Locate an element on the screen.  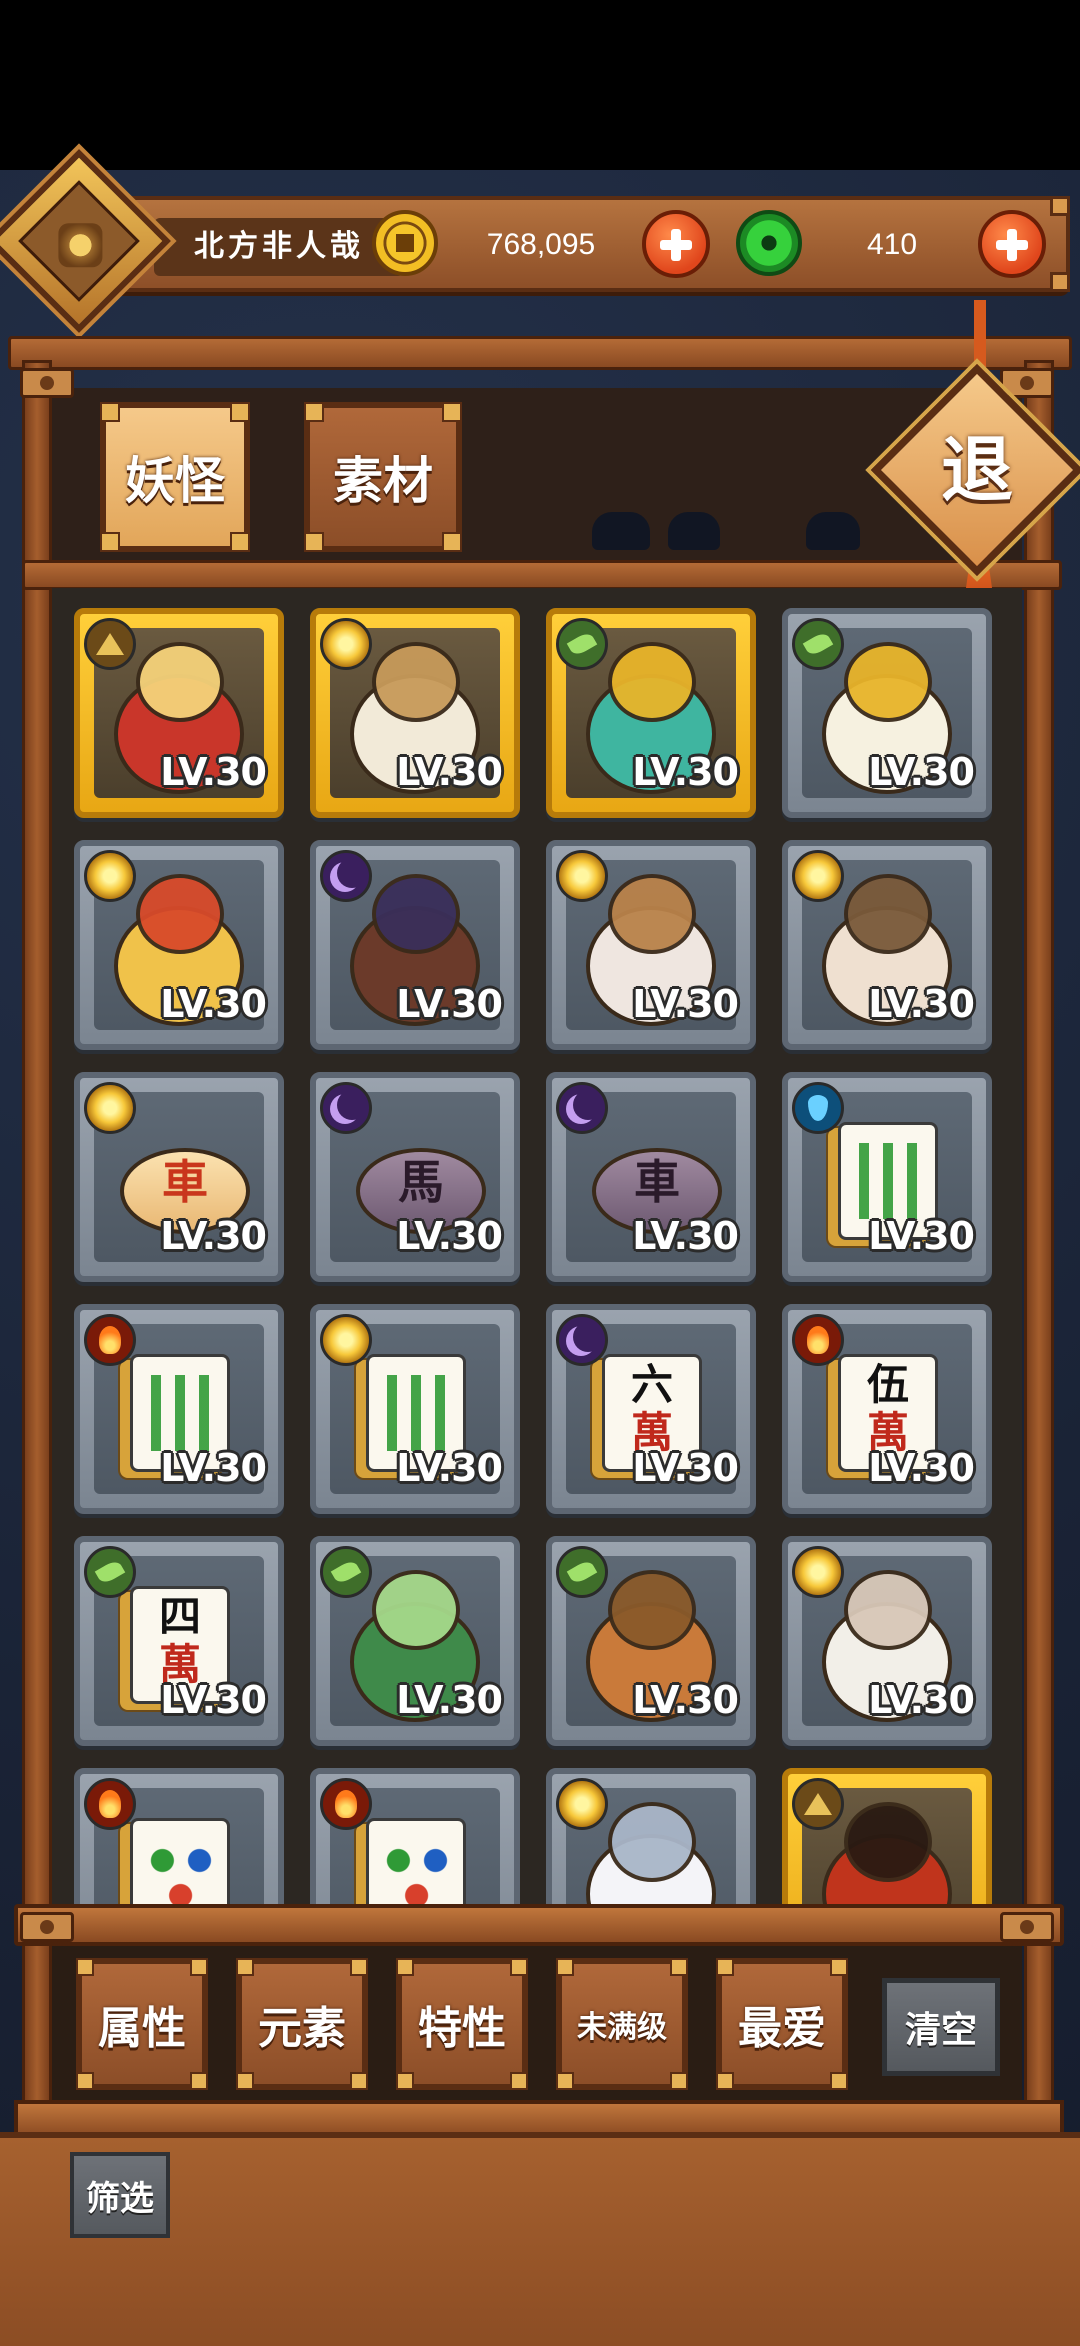
add-jade-button is located at coordinates (1012, 244).